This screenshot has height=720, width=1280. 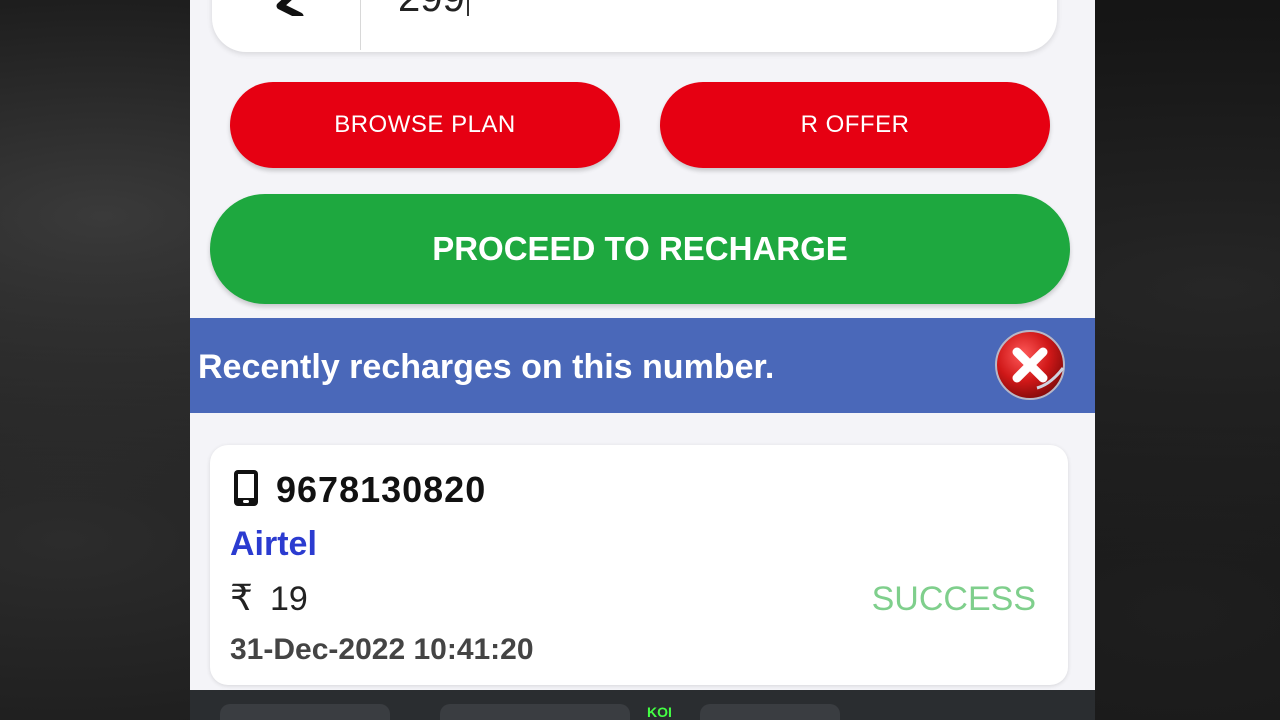 What do you see at coordinates (273, 544) in the screenshot?
I see `recharge-operator: Airtel` at bounding box center [273, 544].